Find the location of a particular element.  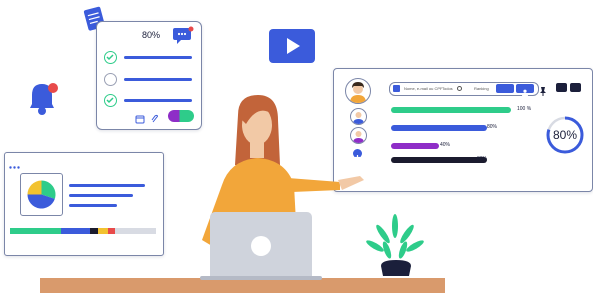

pin-icon is located at coordinates (543, 89).